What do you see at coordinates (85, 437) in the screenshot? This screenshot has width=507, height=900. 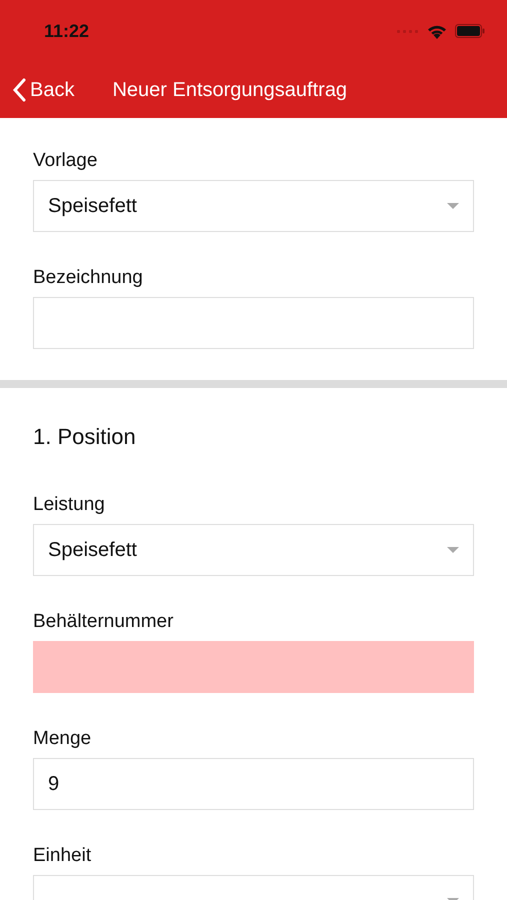 I see `section-heading: 1. Position` at bounding box center [85, 437].